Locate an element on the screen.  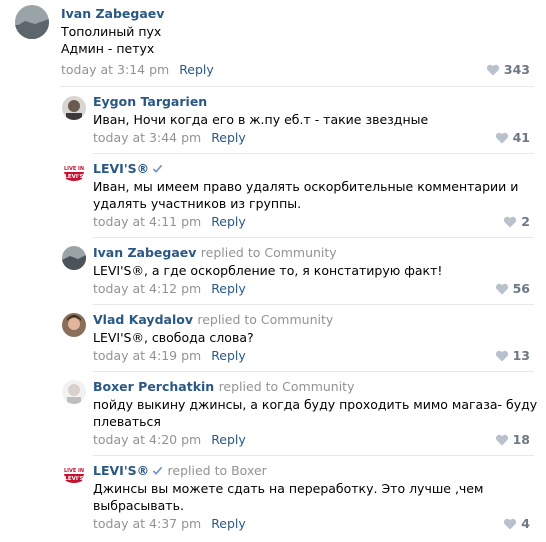
like-button: 4 is located at coordinates (516, 523).